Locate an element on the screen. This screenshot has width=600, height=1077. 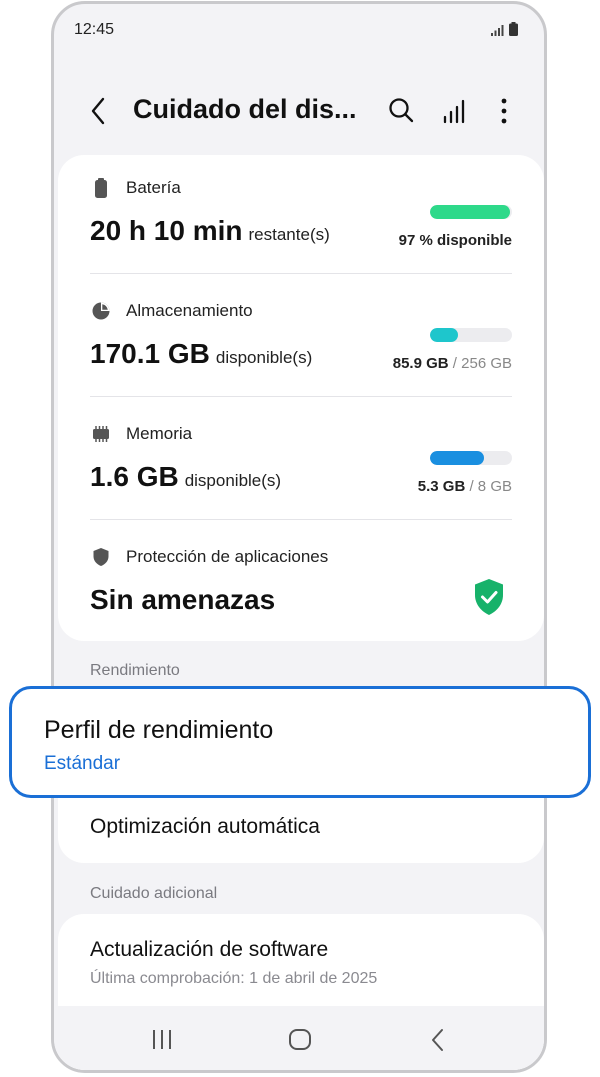
software-update-last-check: Última comprobación: 1 de abril de 2025 is located at coordinates (234, 978).